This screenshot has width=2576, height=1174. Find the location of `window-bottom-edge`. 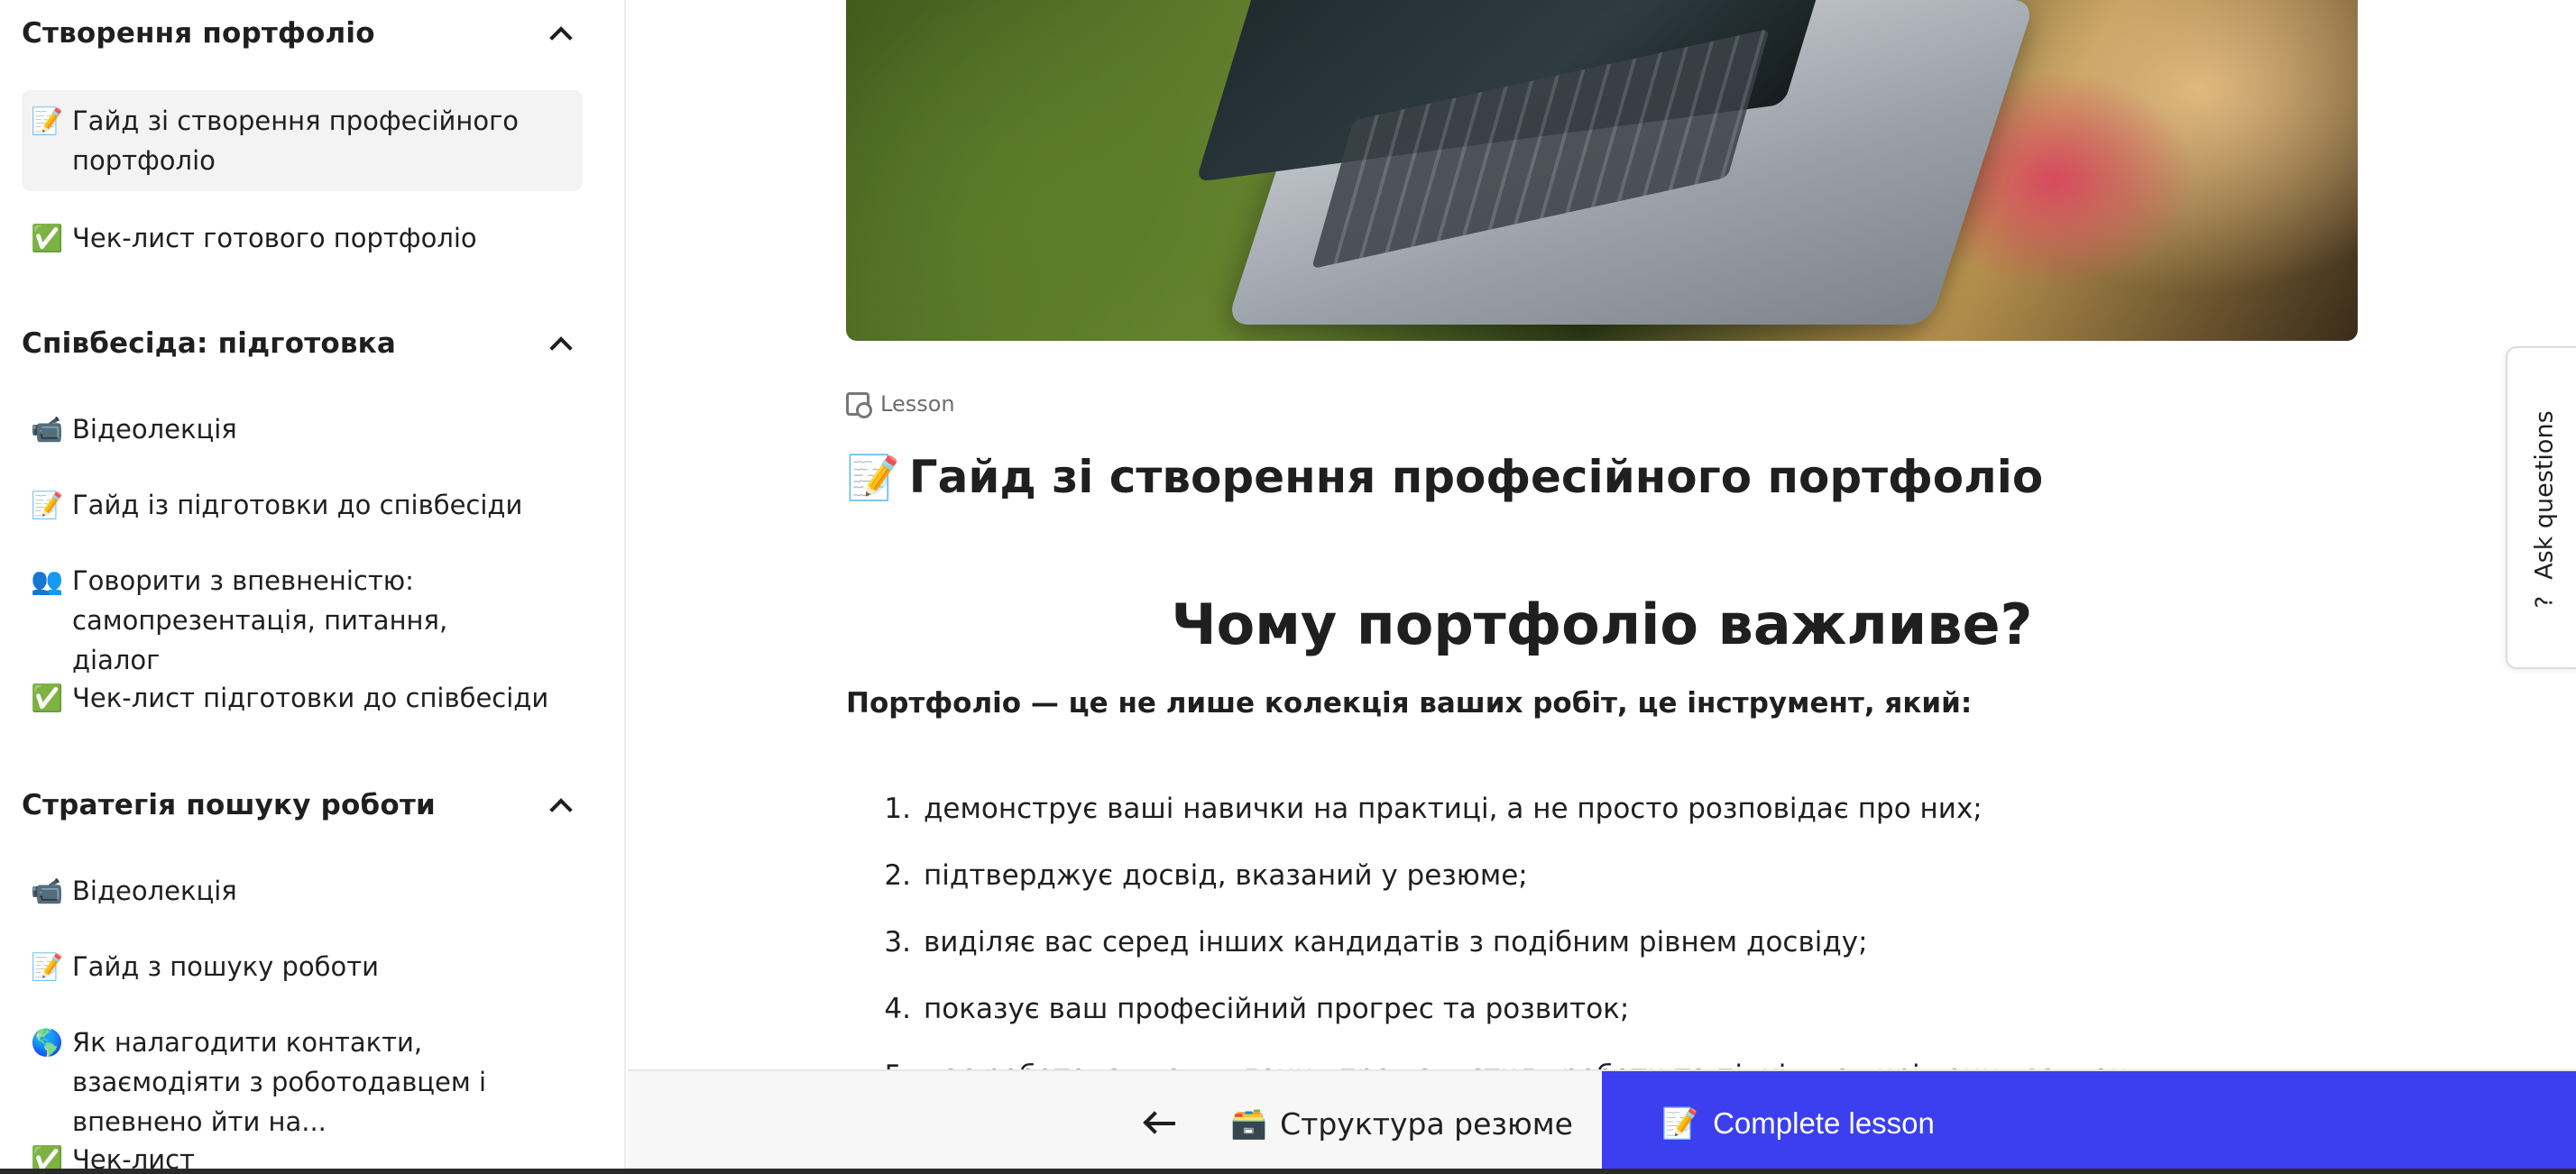

window-bottom-edge is located at coordinates (1288, 1171).